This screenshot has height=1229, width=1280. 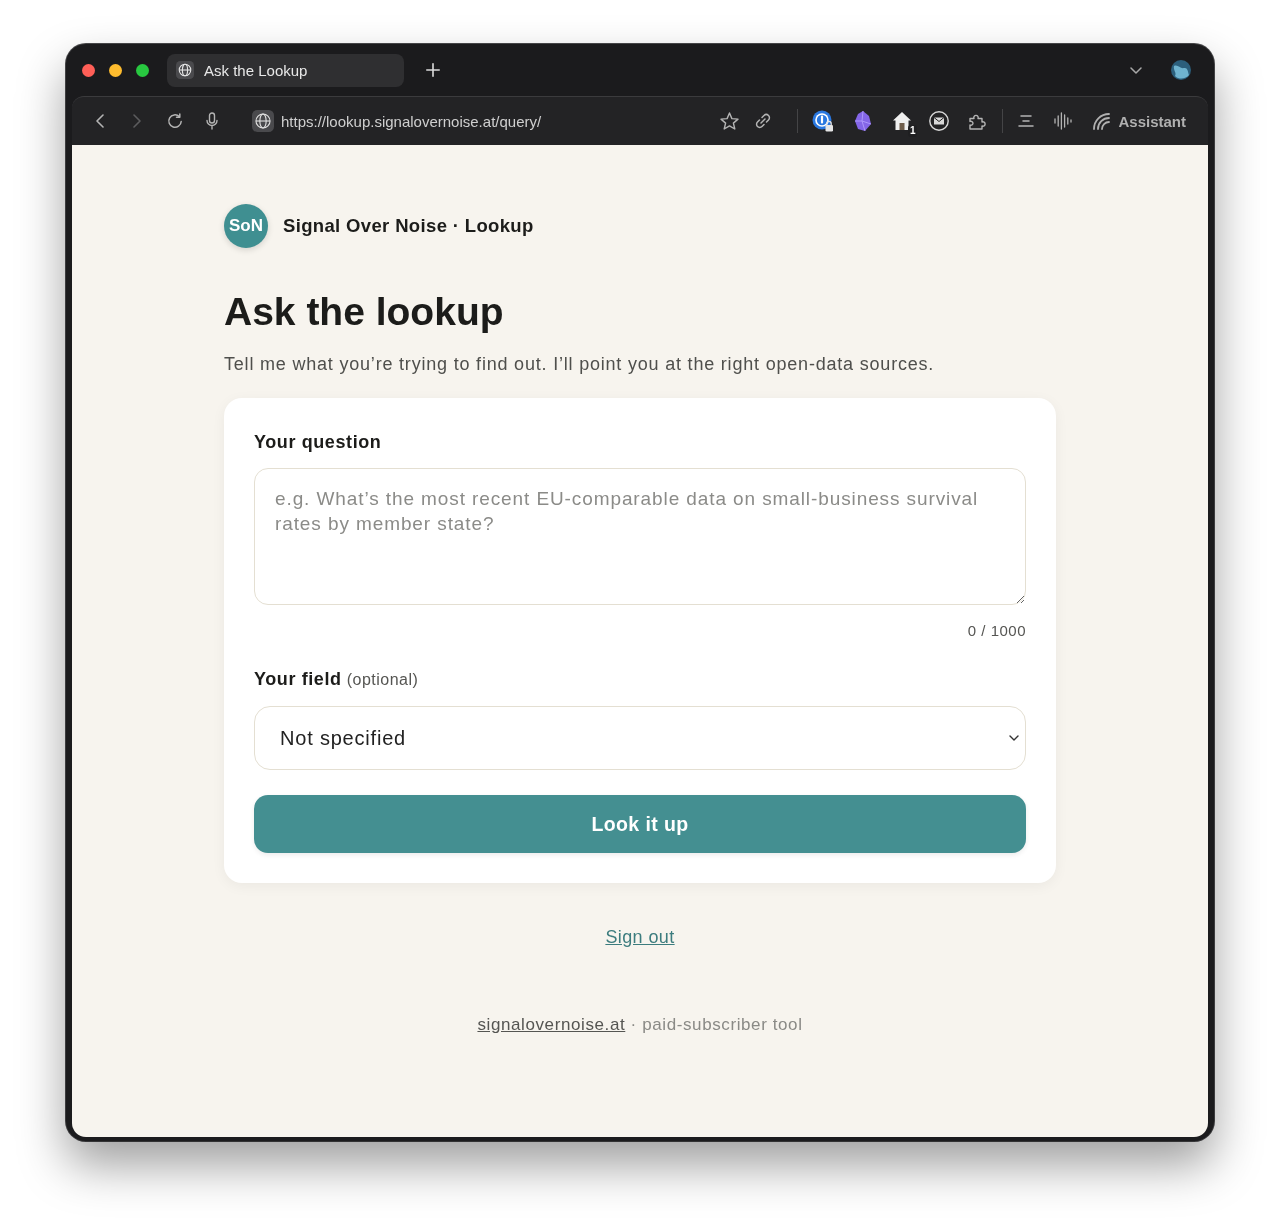 What do you see at coordinates (730, 121) in the screenshot?
I see `star-icon` at bounding box center [730, 121].